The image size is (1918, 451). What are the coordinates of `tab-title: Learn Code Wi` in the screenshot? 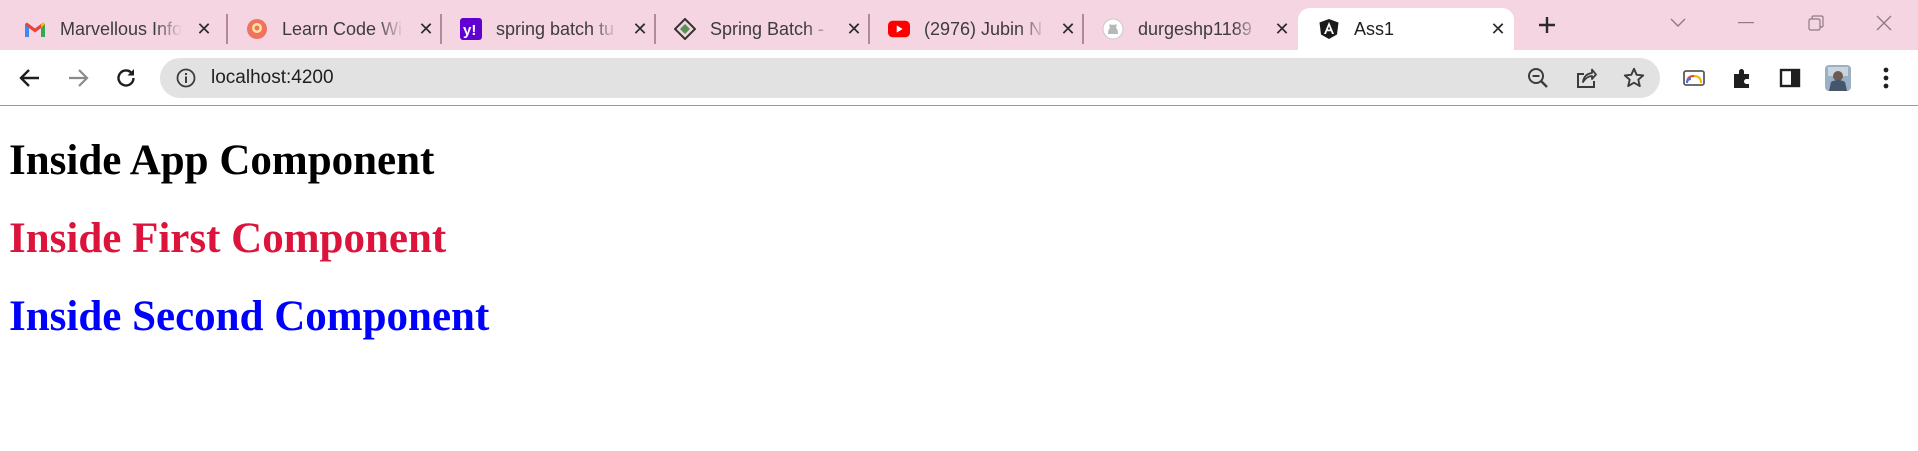 It's located at (342, 28).